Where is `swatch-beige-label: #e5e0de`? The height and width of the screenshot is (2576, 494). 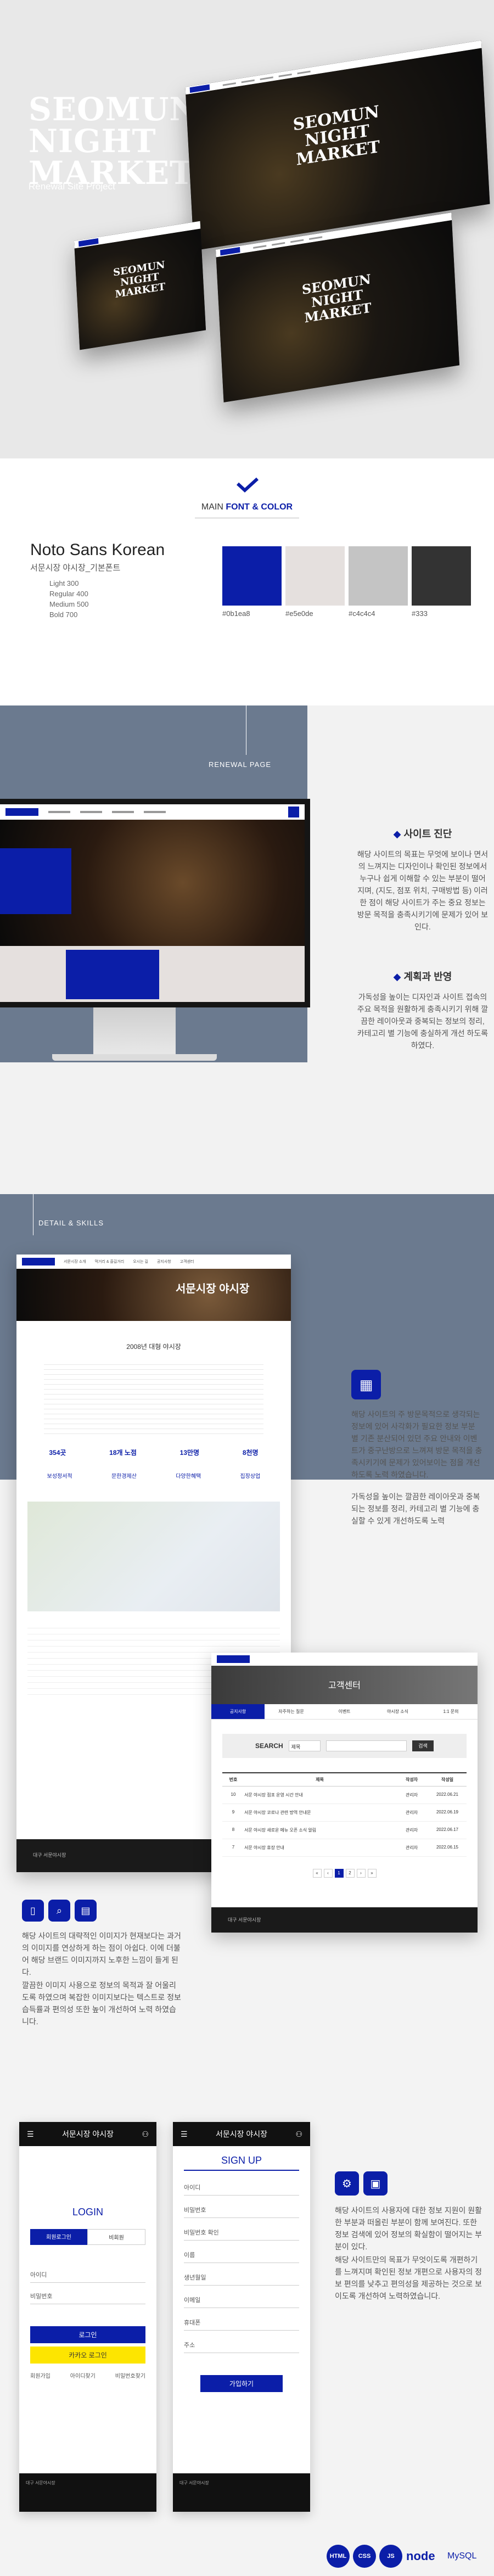
swatch-beige-label: #e5e0de is located at coordinates (299, 613).